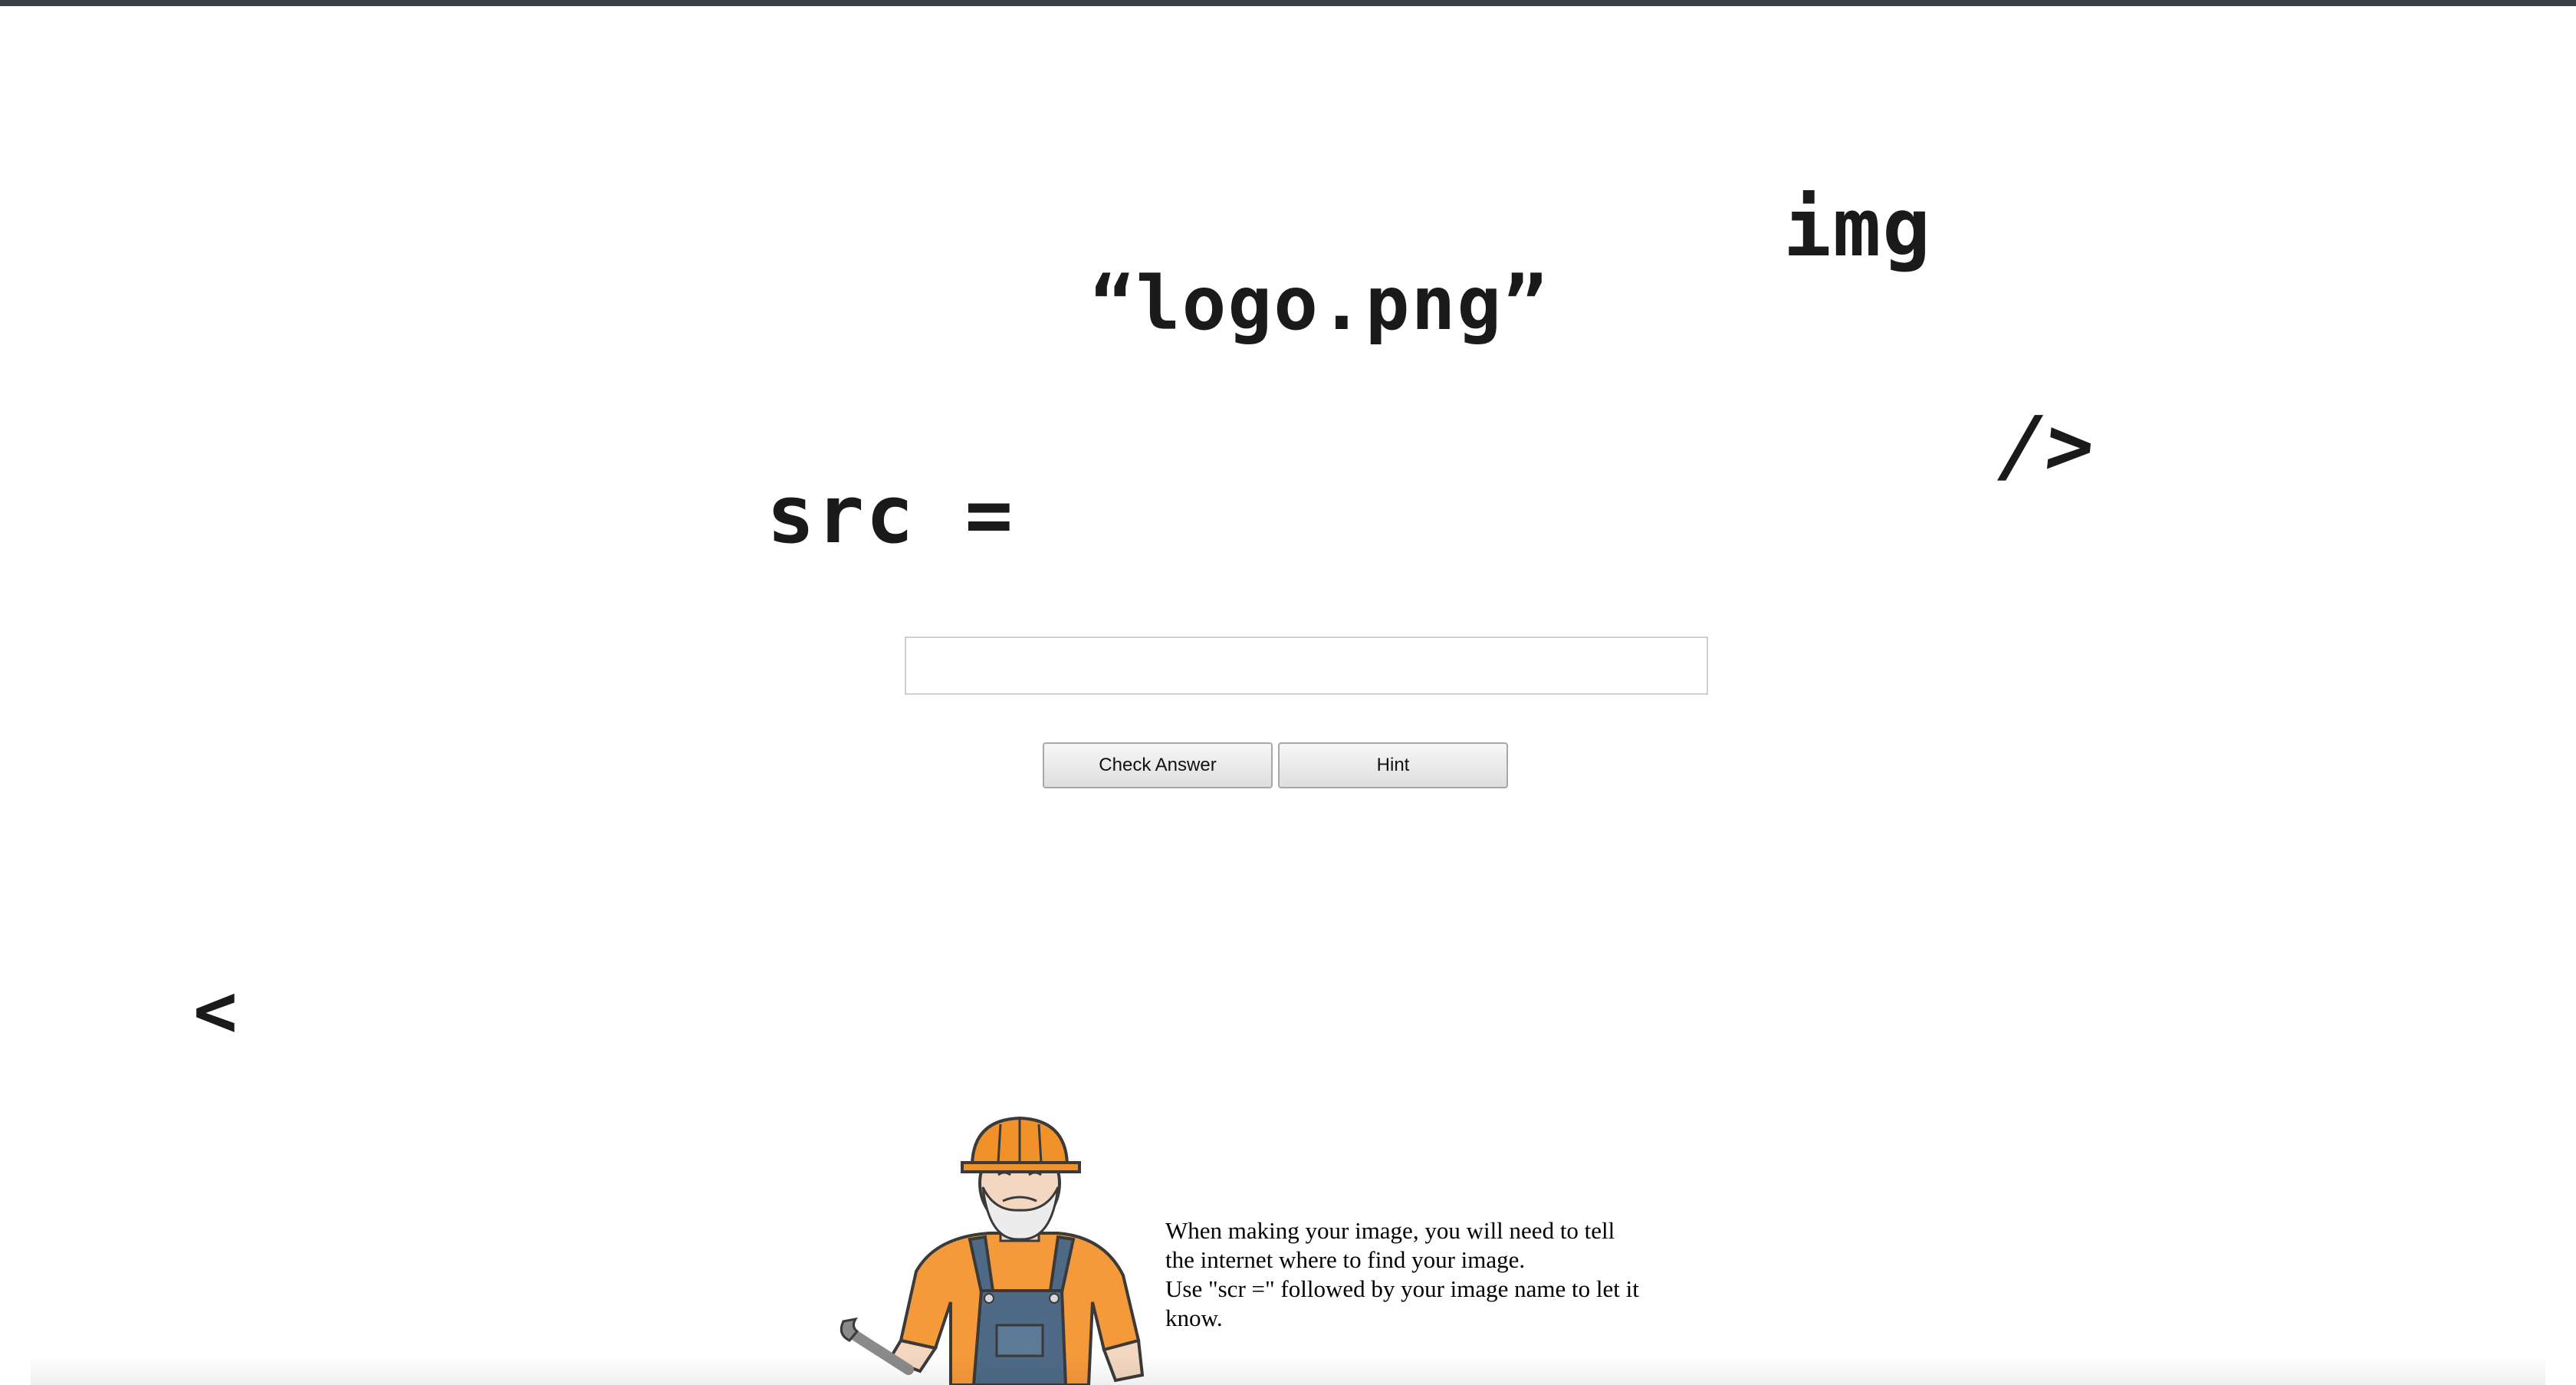 The image size is (2576, 1385). I want to click on code-token-img: img, so click(1858, 228).